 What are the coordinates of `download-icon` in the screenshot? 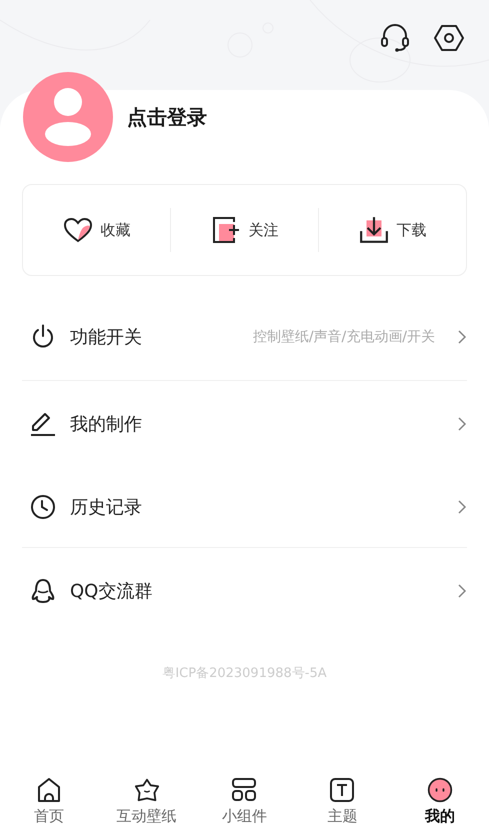 It's located at (373, 230).